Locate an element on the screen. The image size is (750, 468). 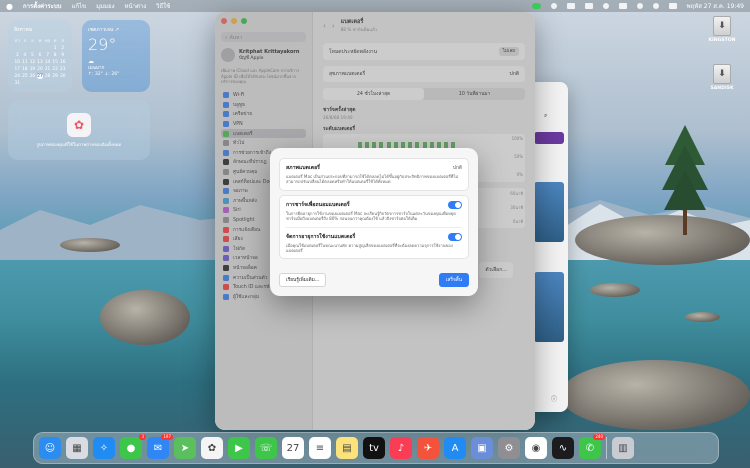
app-icon: ✉ is located at coordinates (158, 448).